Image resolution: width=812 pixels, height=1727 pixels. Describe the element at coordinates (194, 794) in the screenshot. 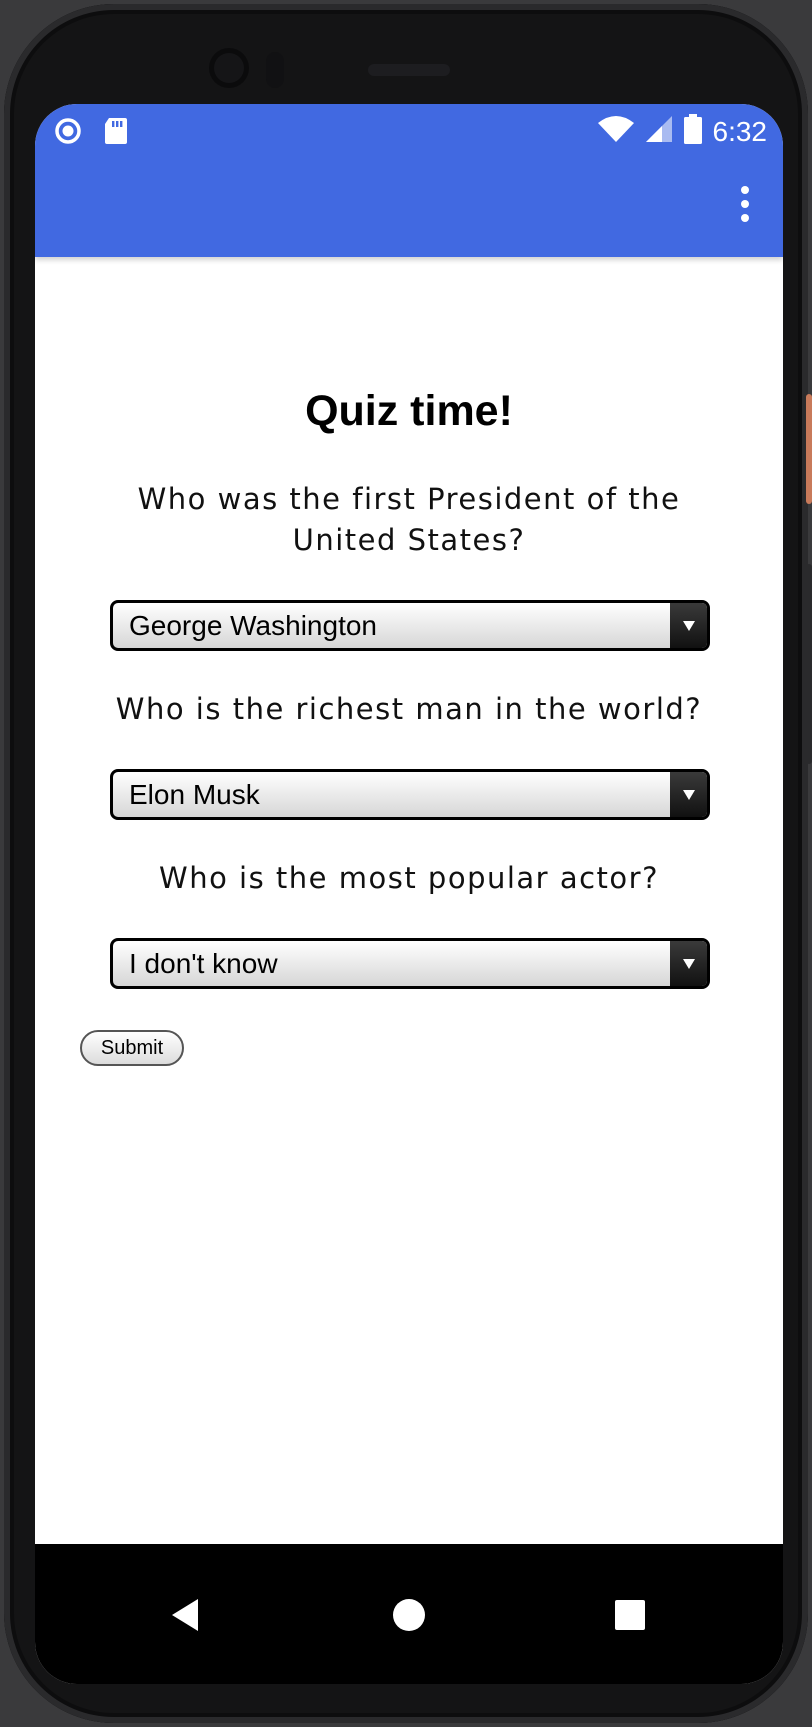

I see `answer-2-value: Elon Musk` at that location.